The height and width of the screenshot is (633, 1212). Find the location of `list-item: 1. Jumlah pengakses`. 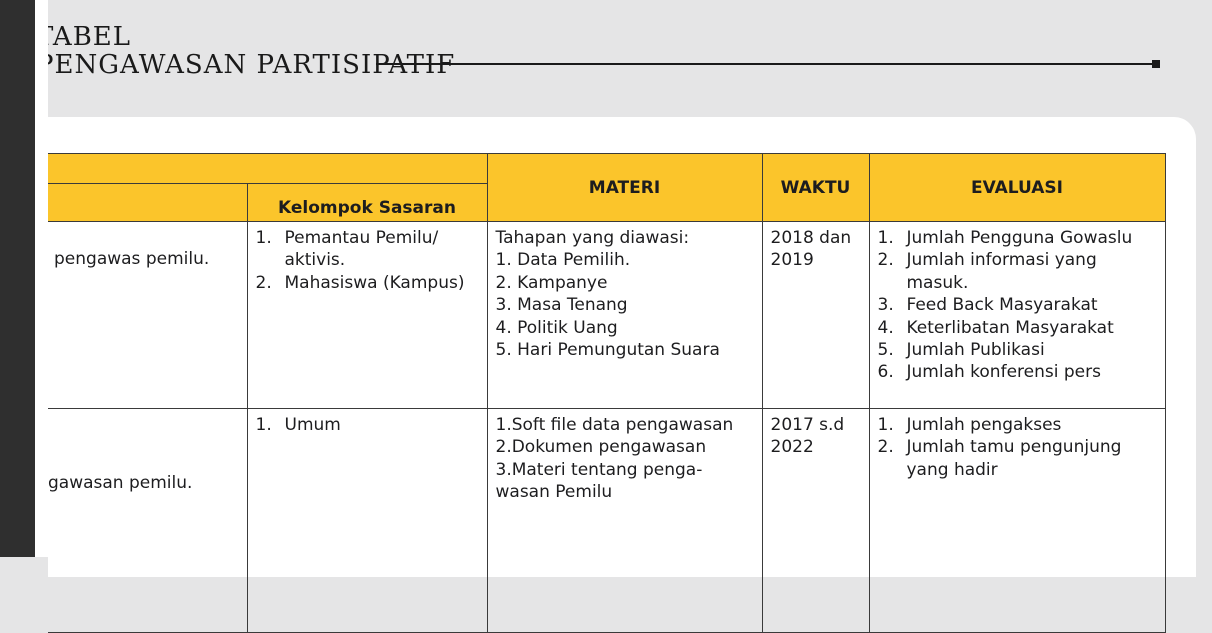

list-item: 1. Jumlah pengakses is located at coordinates (969, 425).